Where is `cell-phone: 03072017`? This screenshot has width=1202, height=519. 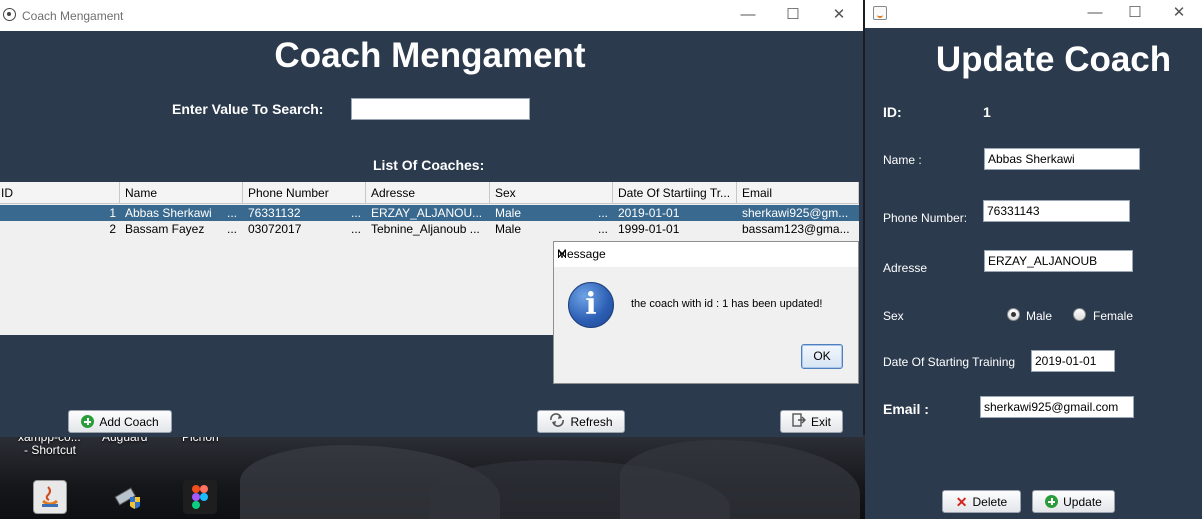
cell-phone: 03072017 is located at coordinates (275, 229).